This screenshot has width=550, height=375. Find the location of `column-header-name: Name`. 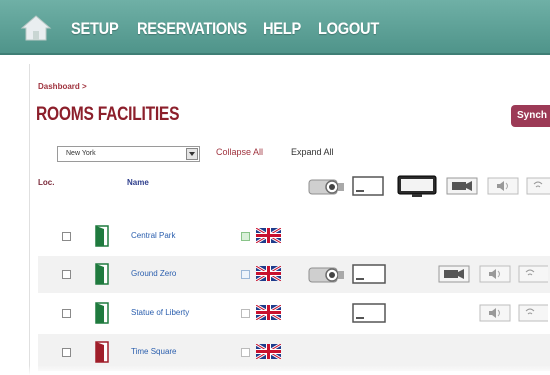

column-header-name: Name is located at coordinates (138, 182).